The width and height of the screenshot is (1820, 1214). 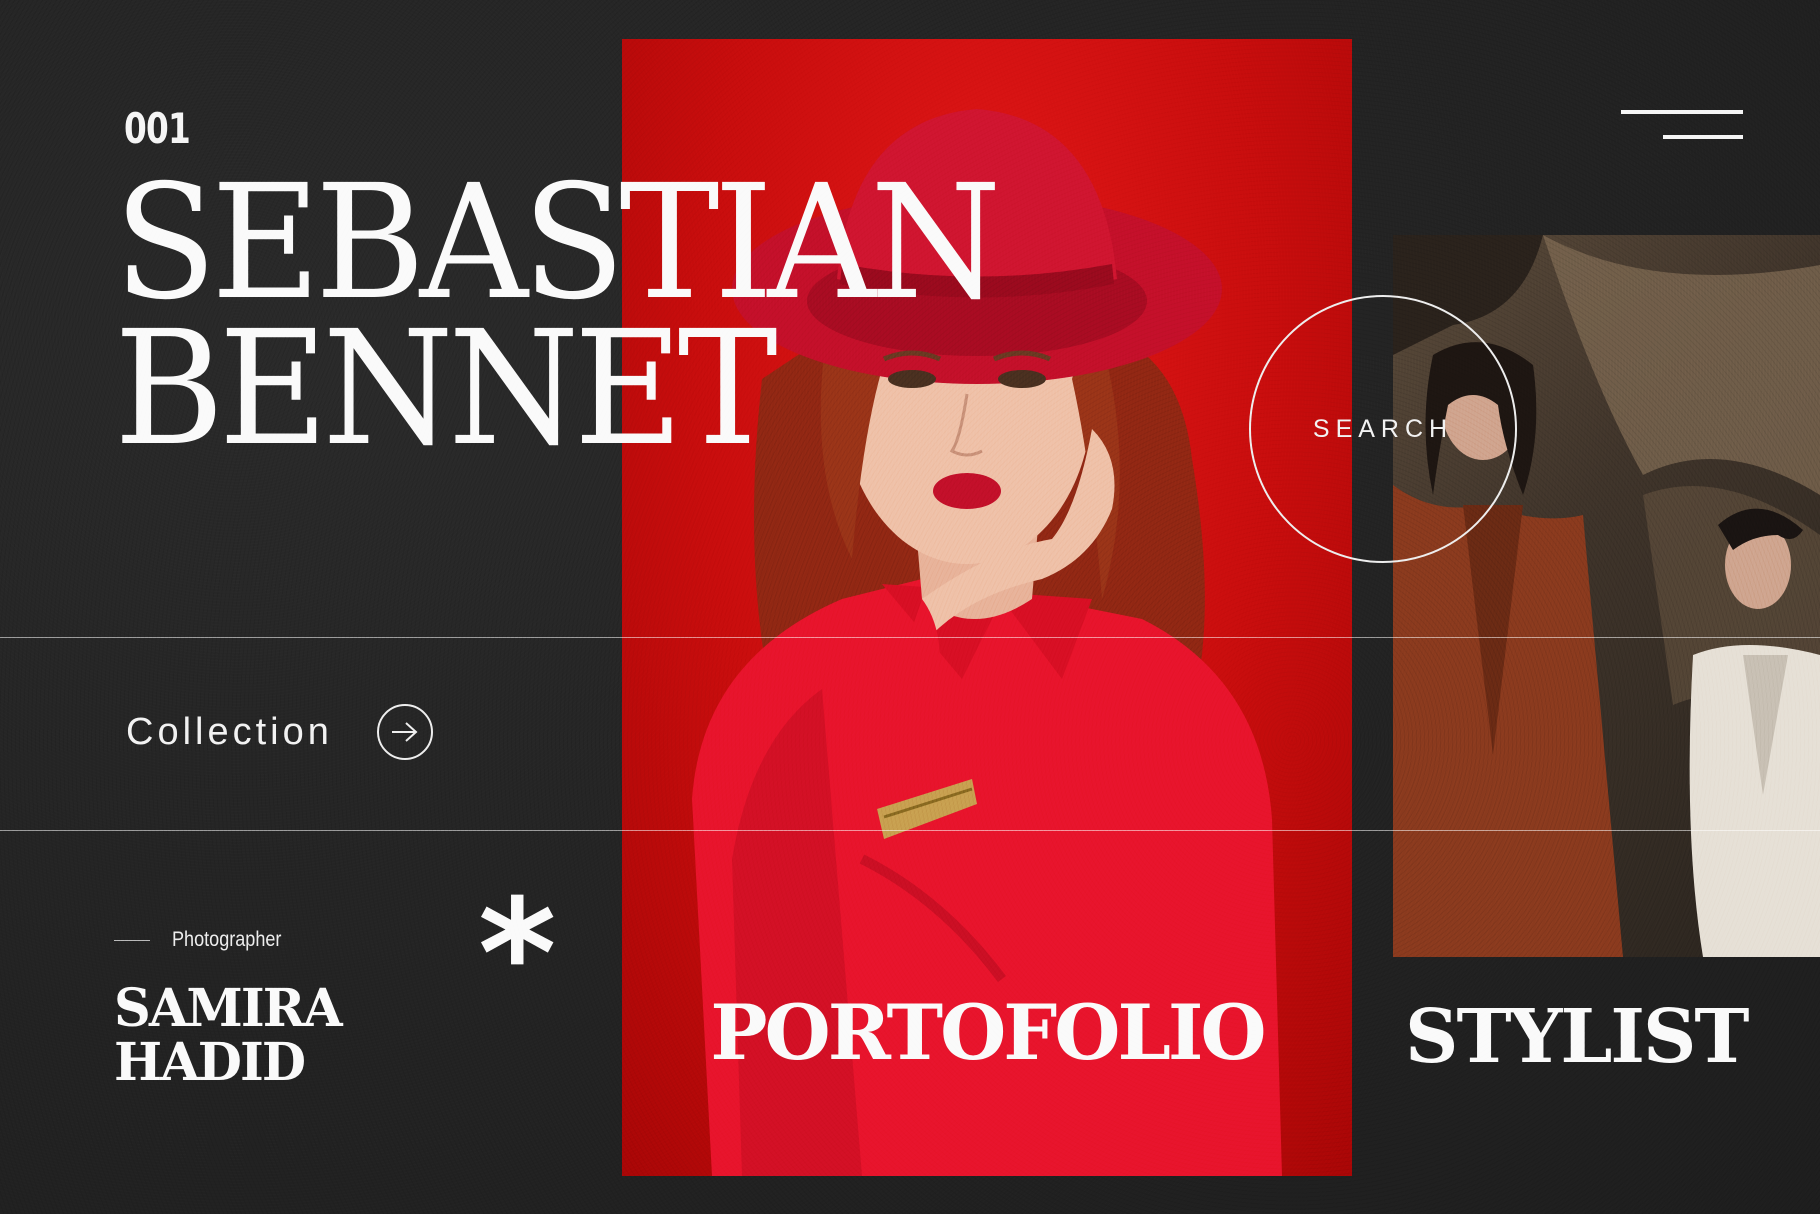 I want to click on divider-bottom, so click(x=910, y=830).